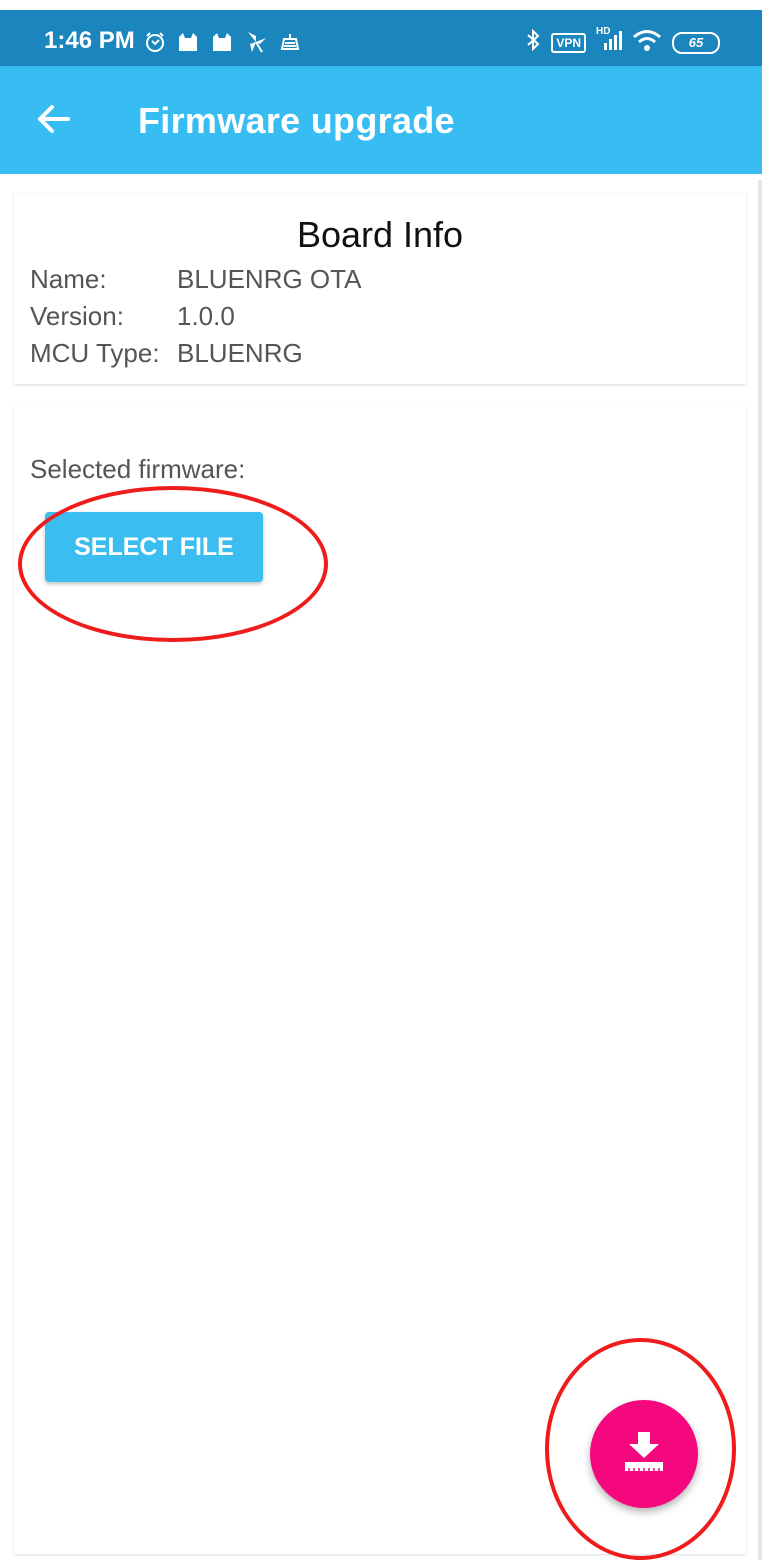 The height and width of the screenshot is (1568, 762). Describe the element at coordinates (696, 42) in the screenshot. I see `battery-icon: 65` at that location.